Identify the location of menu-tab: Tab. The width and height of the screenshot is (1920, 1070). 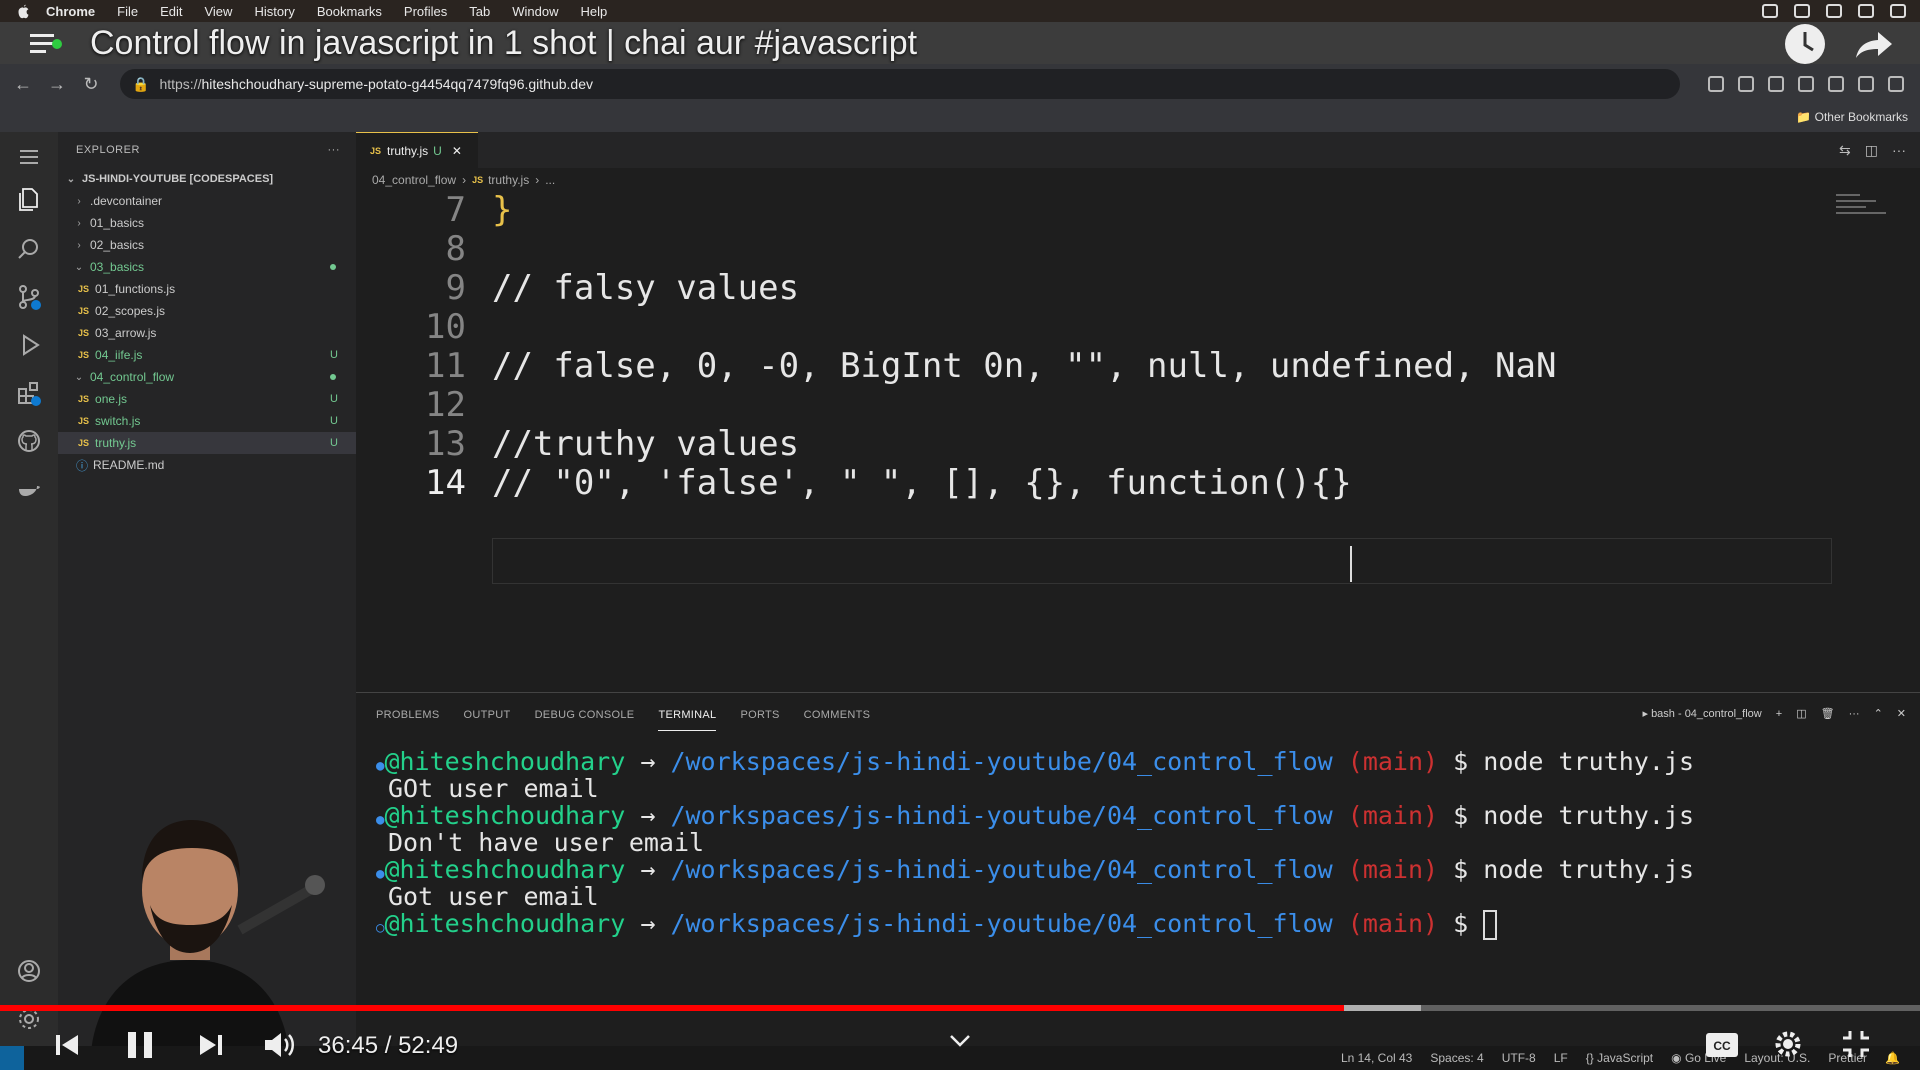
(479, 11).